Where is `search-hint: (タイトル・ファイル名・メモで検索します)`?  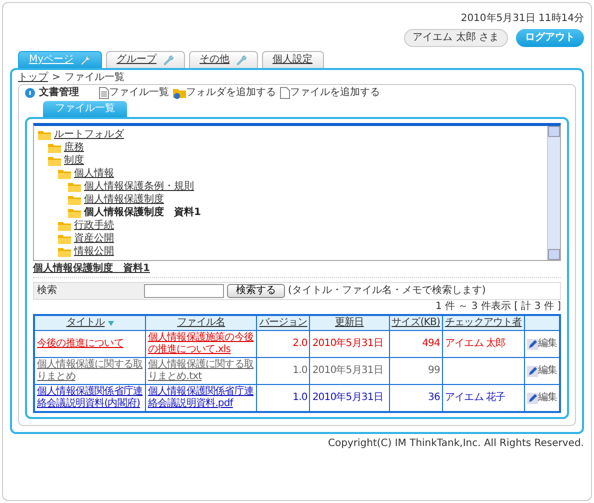
search-hint: (タイトル・ファイル名・メモで検索します) is located at coordinates (387, 291).